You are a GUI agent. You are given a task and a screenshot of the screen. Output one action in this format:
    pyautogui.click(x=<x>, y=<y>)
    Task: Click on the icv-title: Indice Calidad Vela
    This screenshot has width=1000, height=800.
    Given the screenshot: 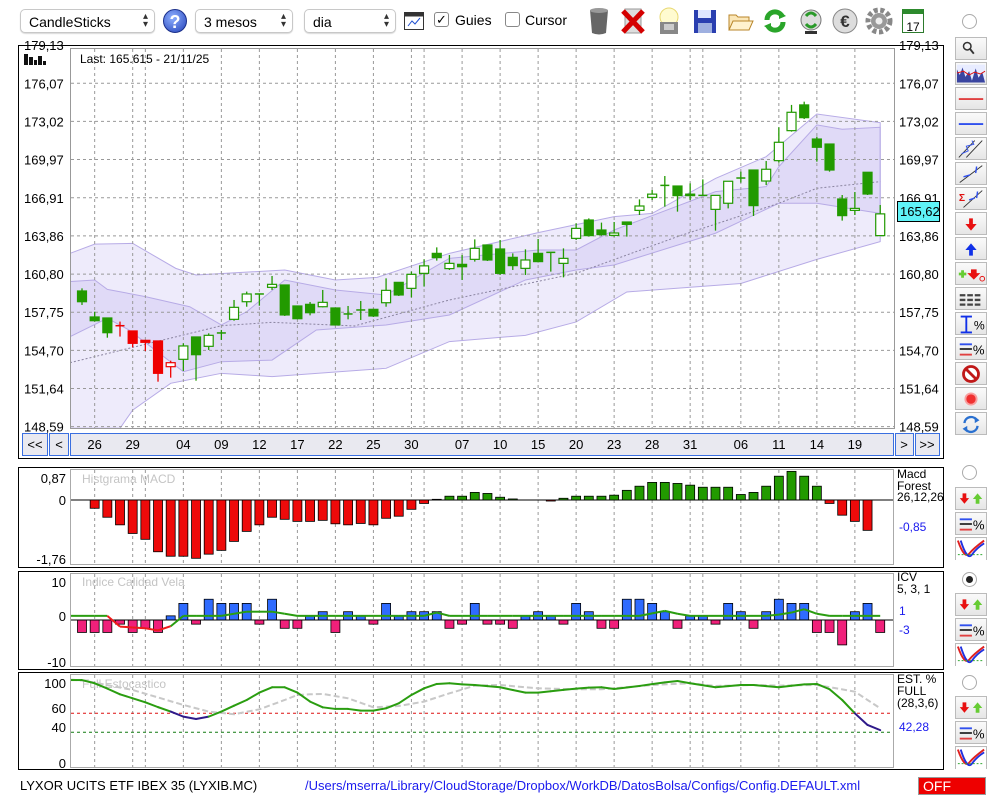 What is the action you would take?
    pyautogui.click(x=133, y=582)
    